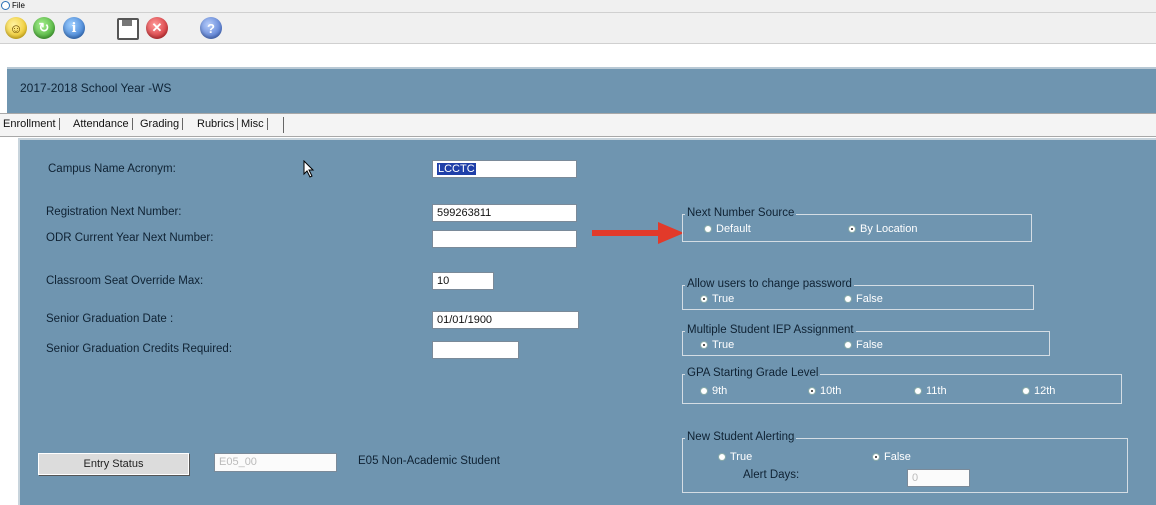  Describe the element at coordinates (638, 233) in the screenshot. I see `red-arrow-annotation` at that location.